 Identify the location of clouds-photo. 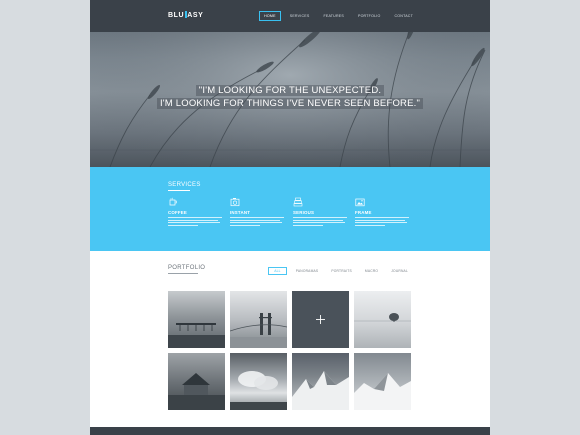
(258, 390).